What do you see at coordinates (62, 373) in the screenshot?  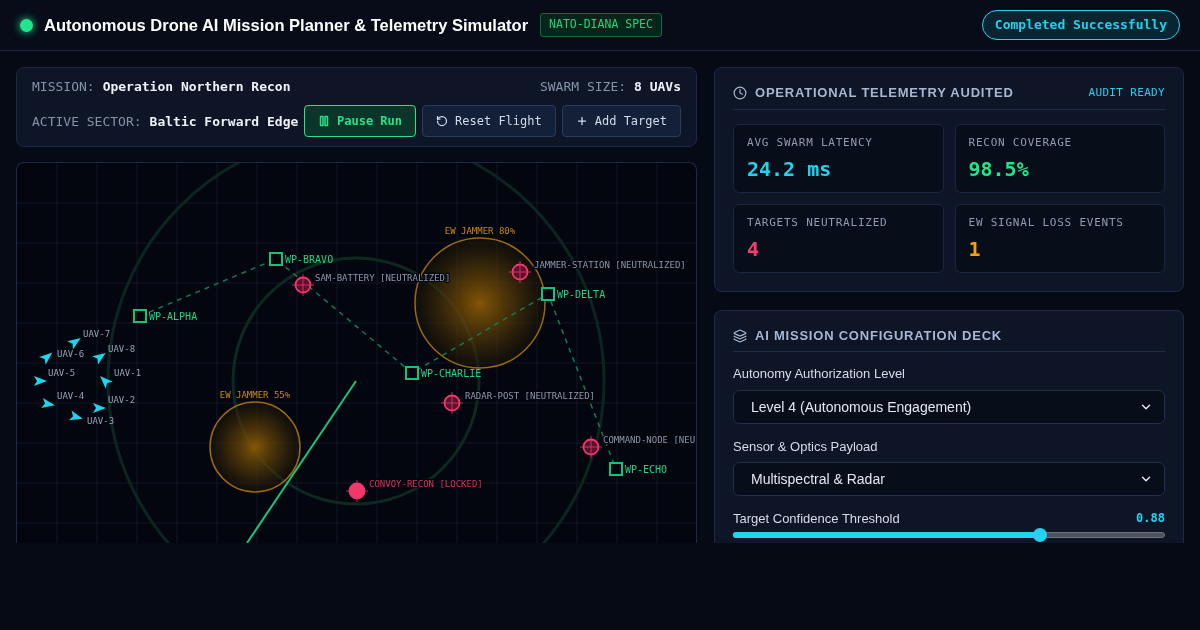 I see `drone-label: UAV-5` at bounding box center [62, 373].